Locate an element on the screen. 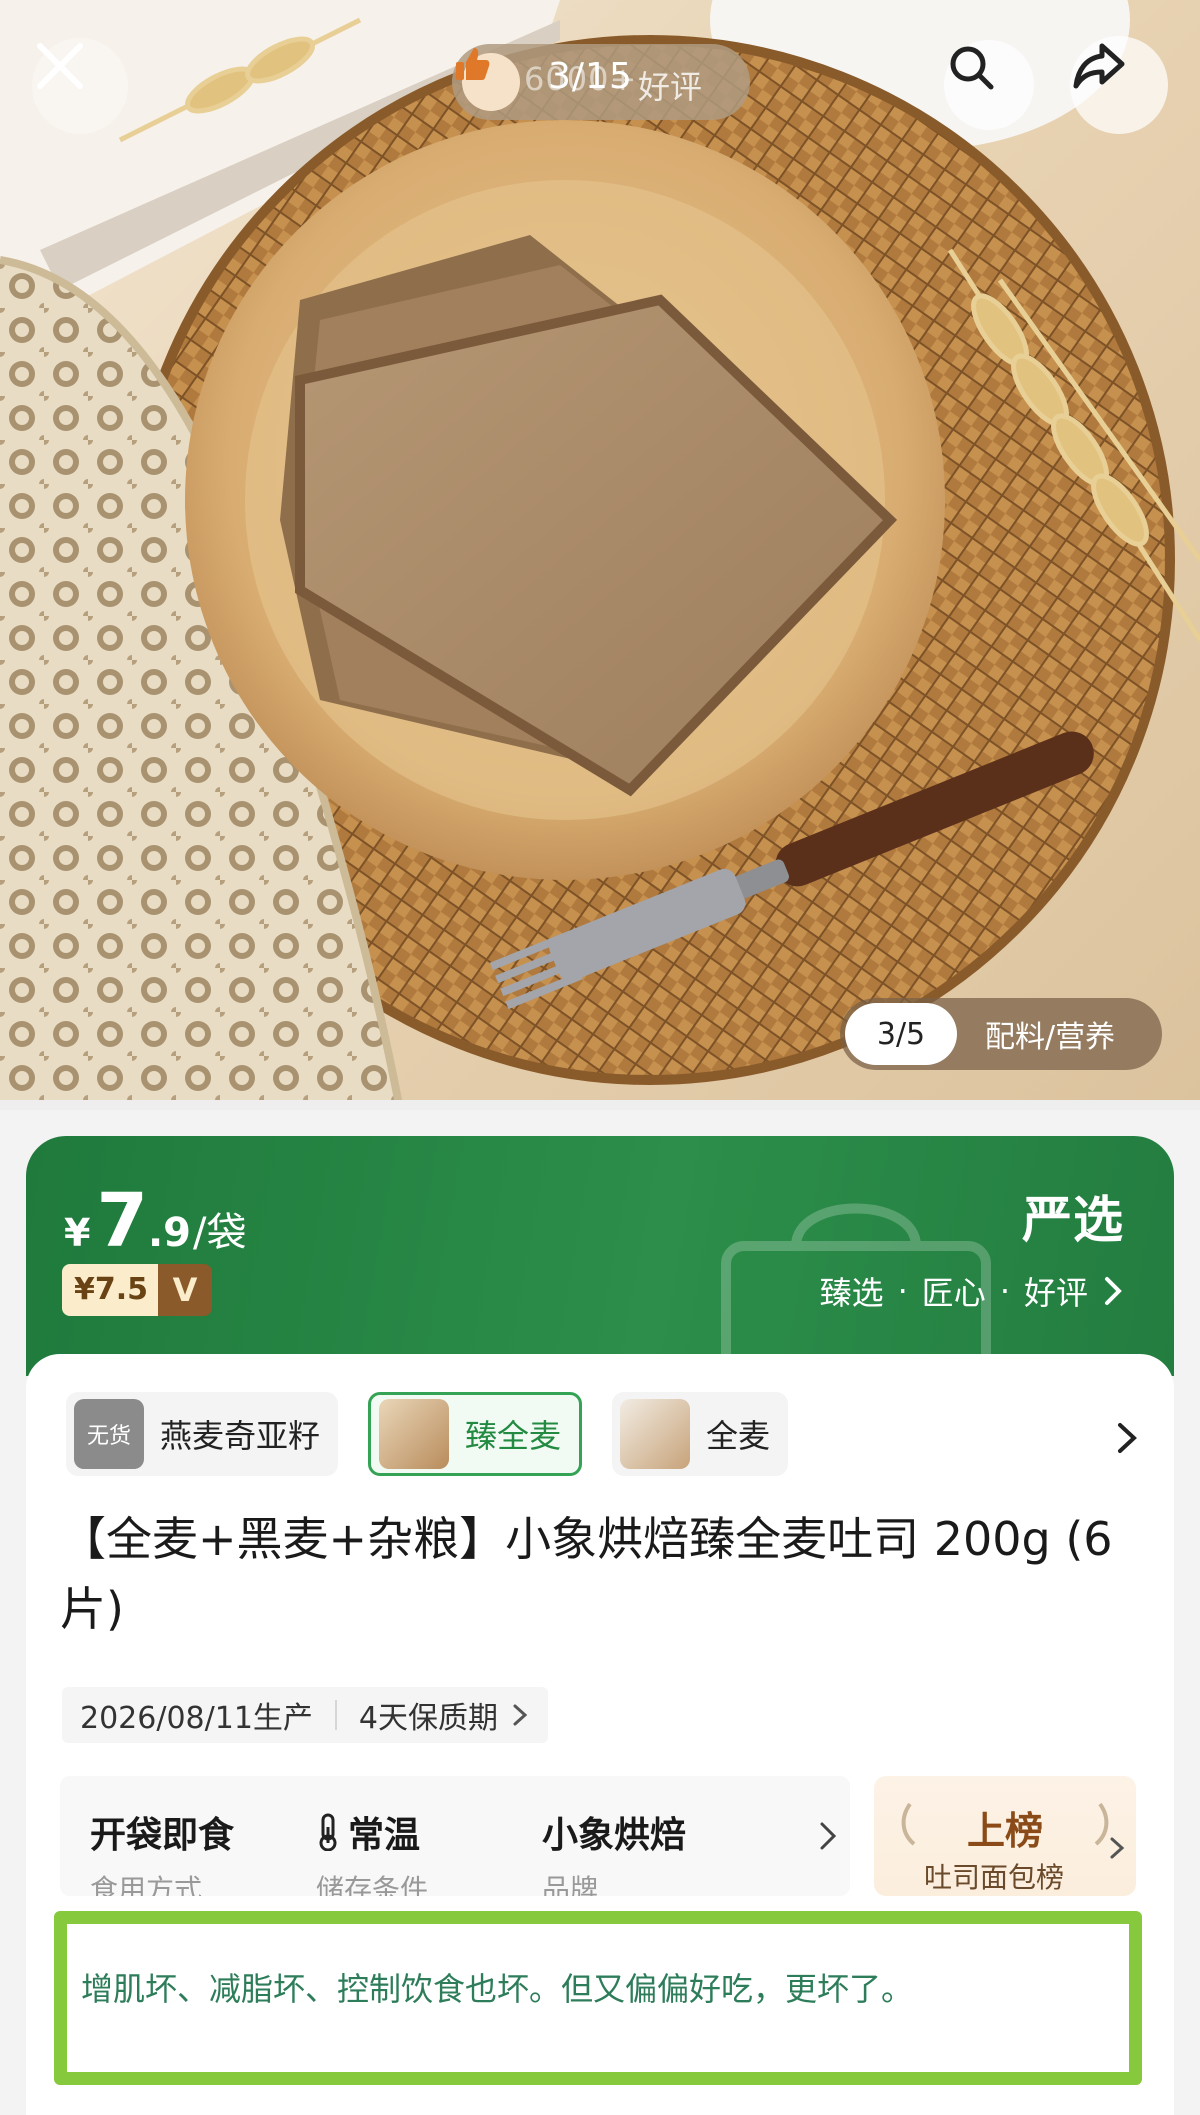 This screenshot has width=1200, height=2115. slogan-word: 臻选 is located at coordinates (851, 1293).